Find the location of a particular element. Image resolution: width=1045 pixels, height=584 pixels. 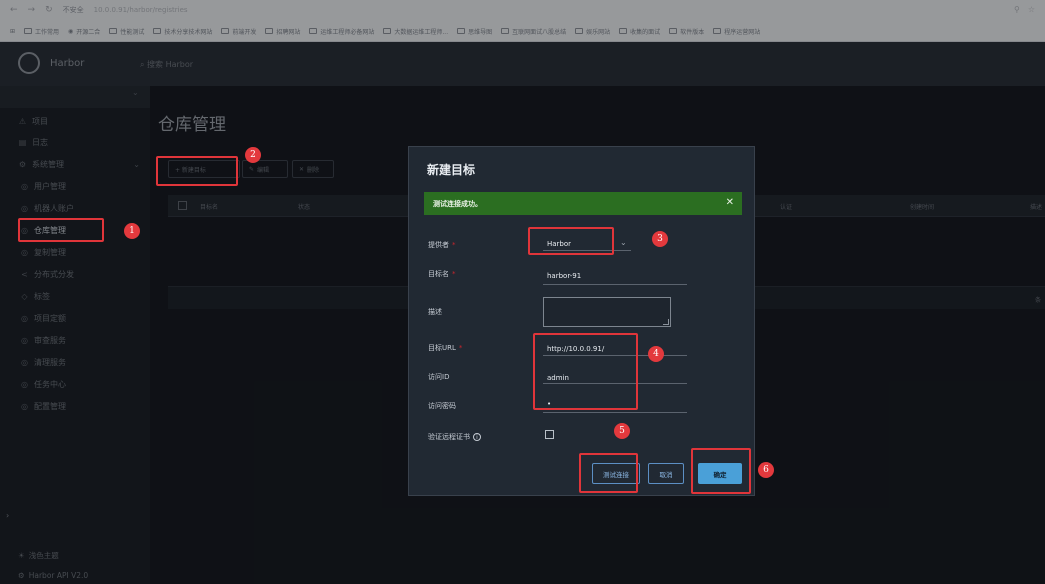

cancel-button: 取消 is located at coordinates (666, 473).